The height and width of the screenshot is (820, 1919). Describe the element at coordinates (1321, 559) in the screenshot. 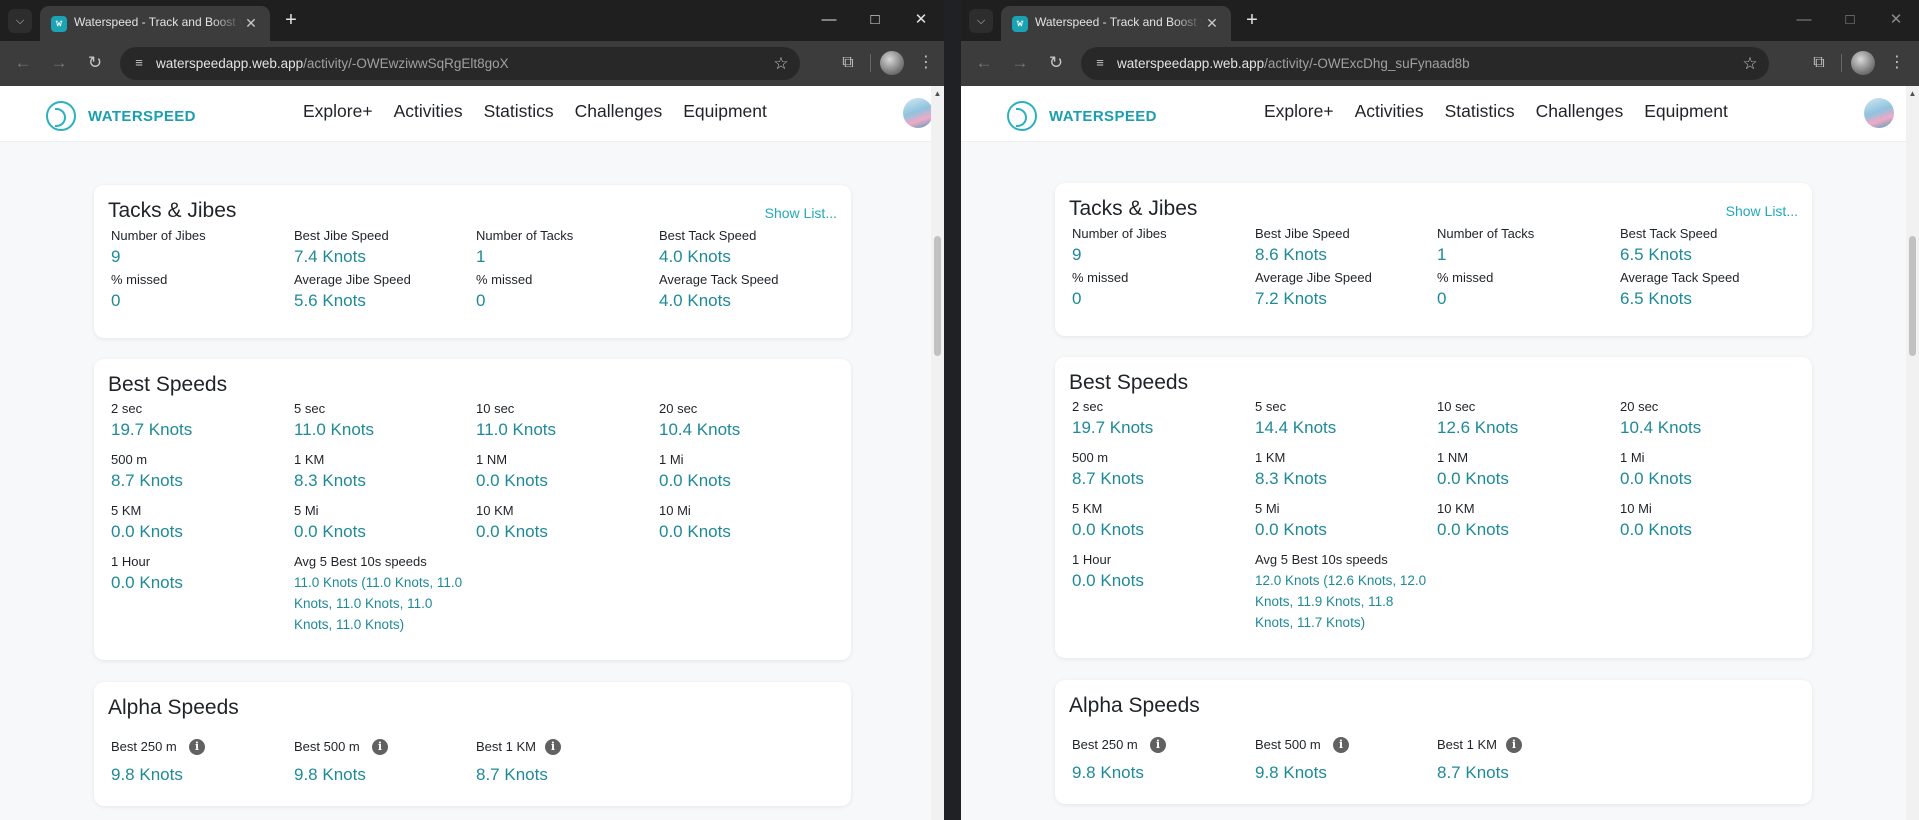

I see `avg-best-label: Avg 5 Best 10s speeds` at that location.